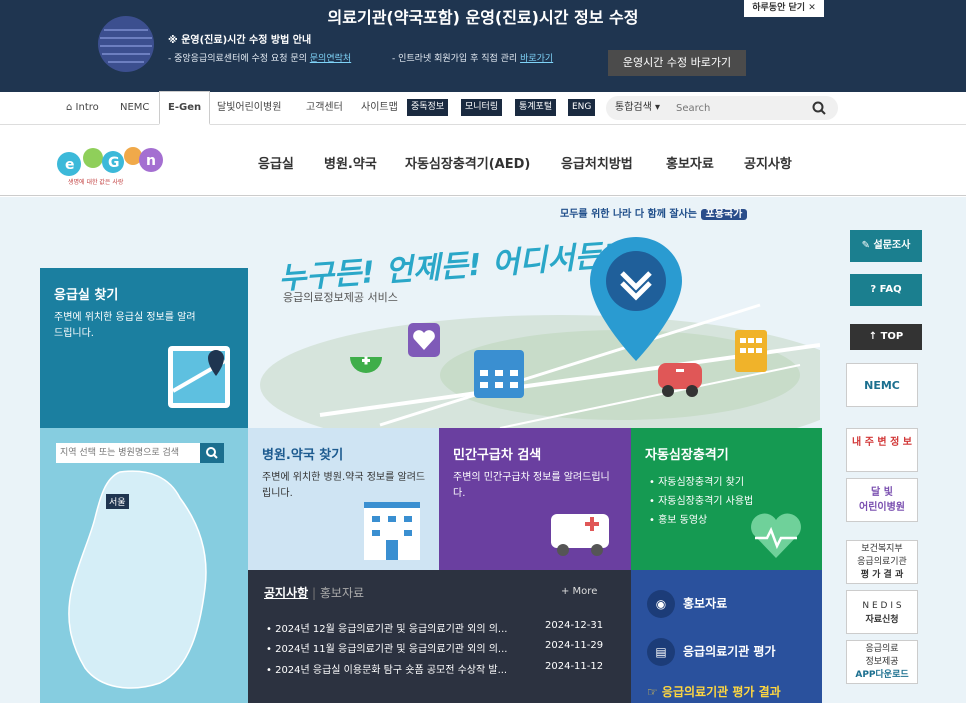 Image resolution: width=966 pixels, height=703 pixels. Describe the element at coordinates (784, 8) in the screenshot. I see `close-today-button: 하루동안 닫기 ✕` at that location.